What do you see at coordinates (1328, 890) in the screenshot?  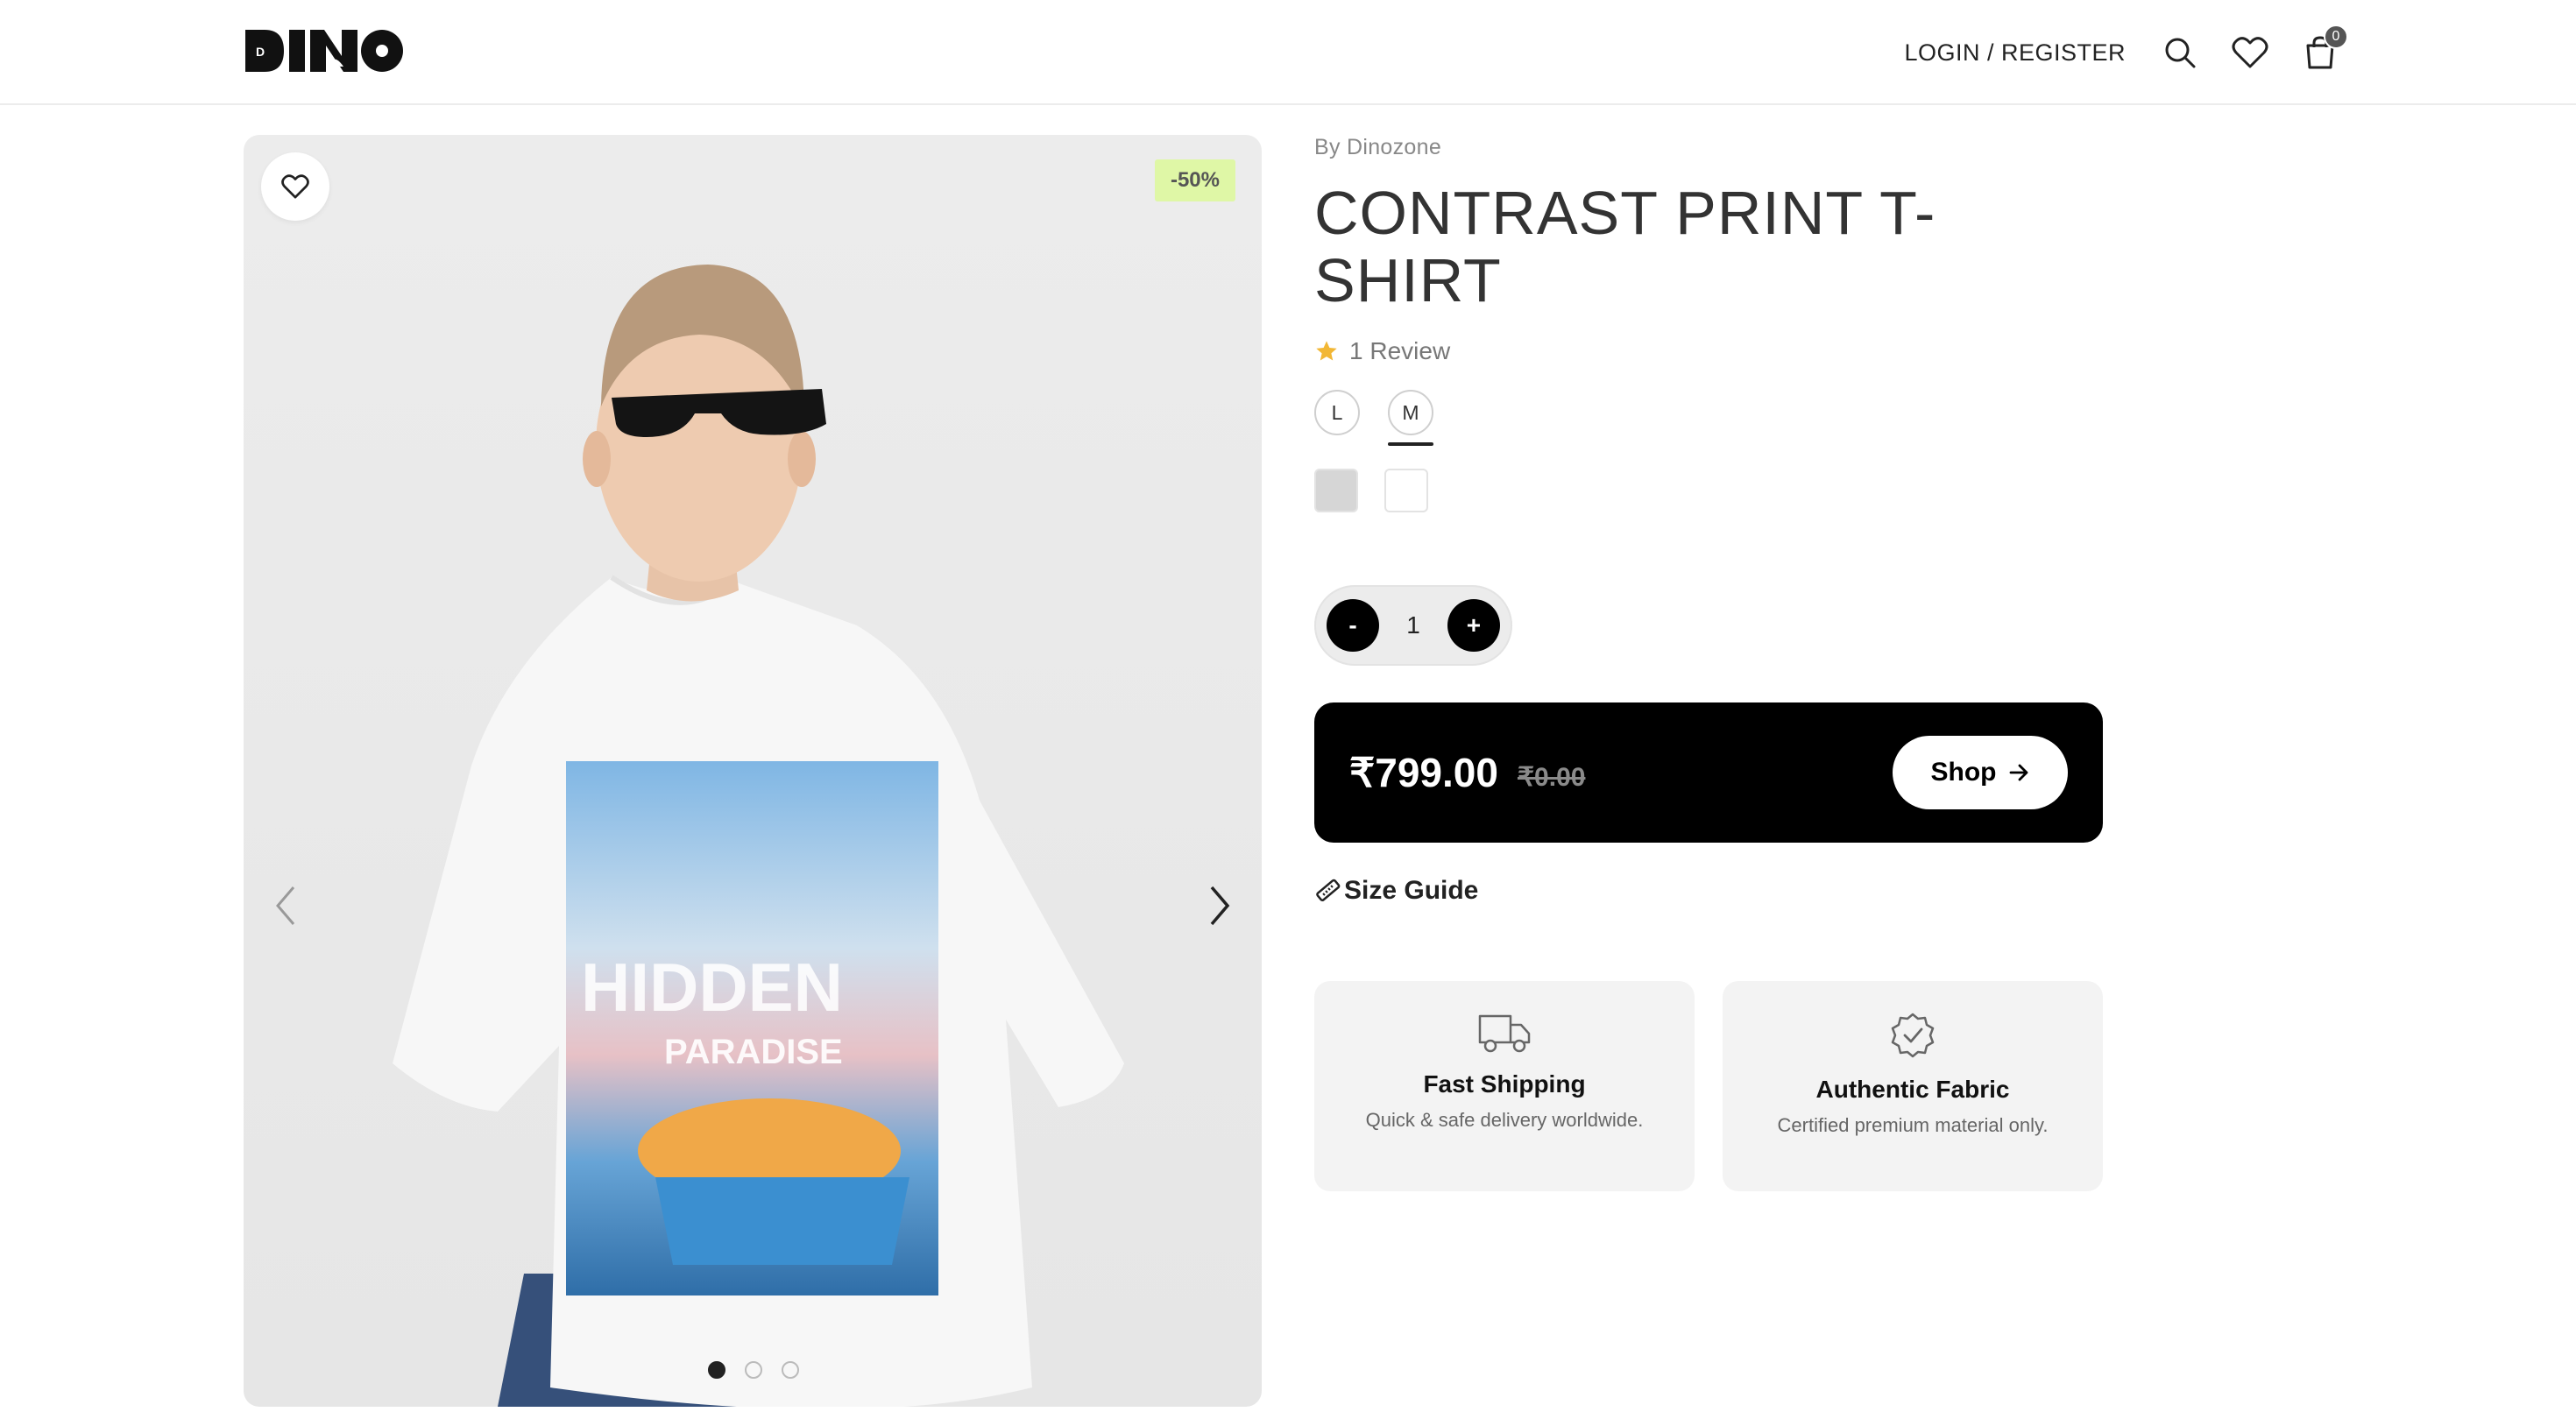 I see `ruler-icon` at bounding box center [1328, 890].